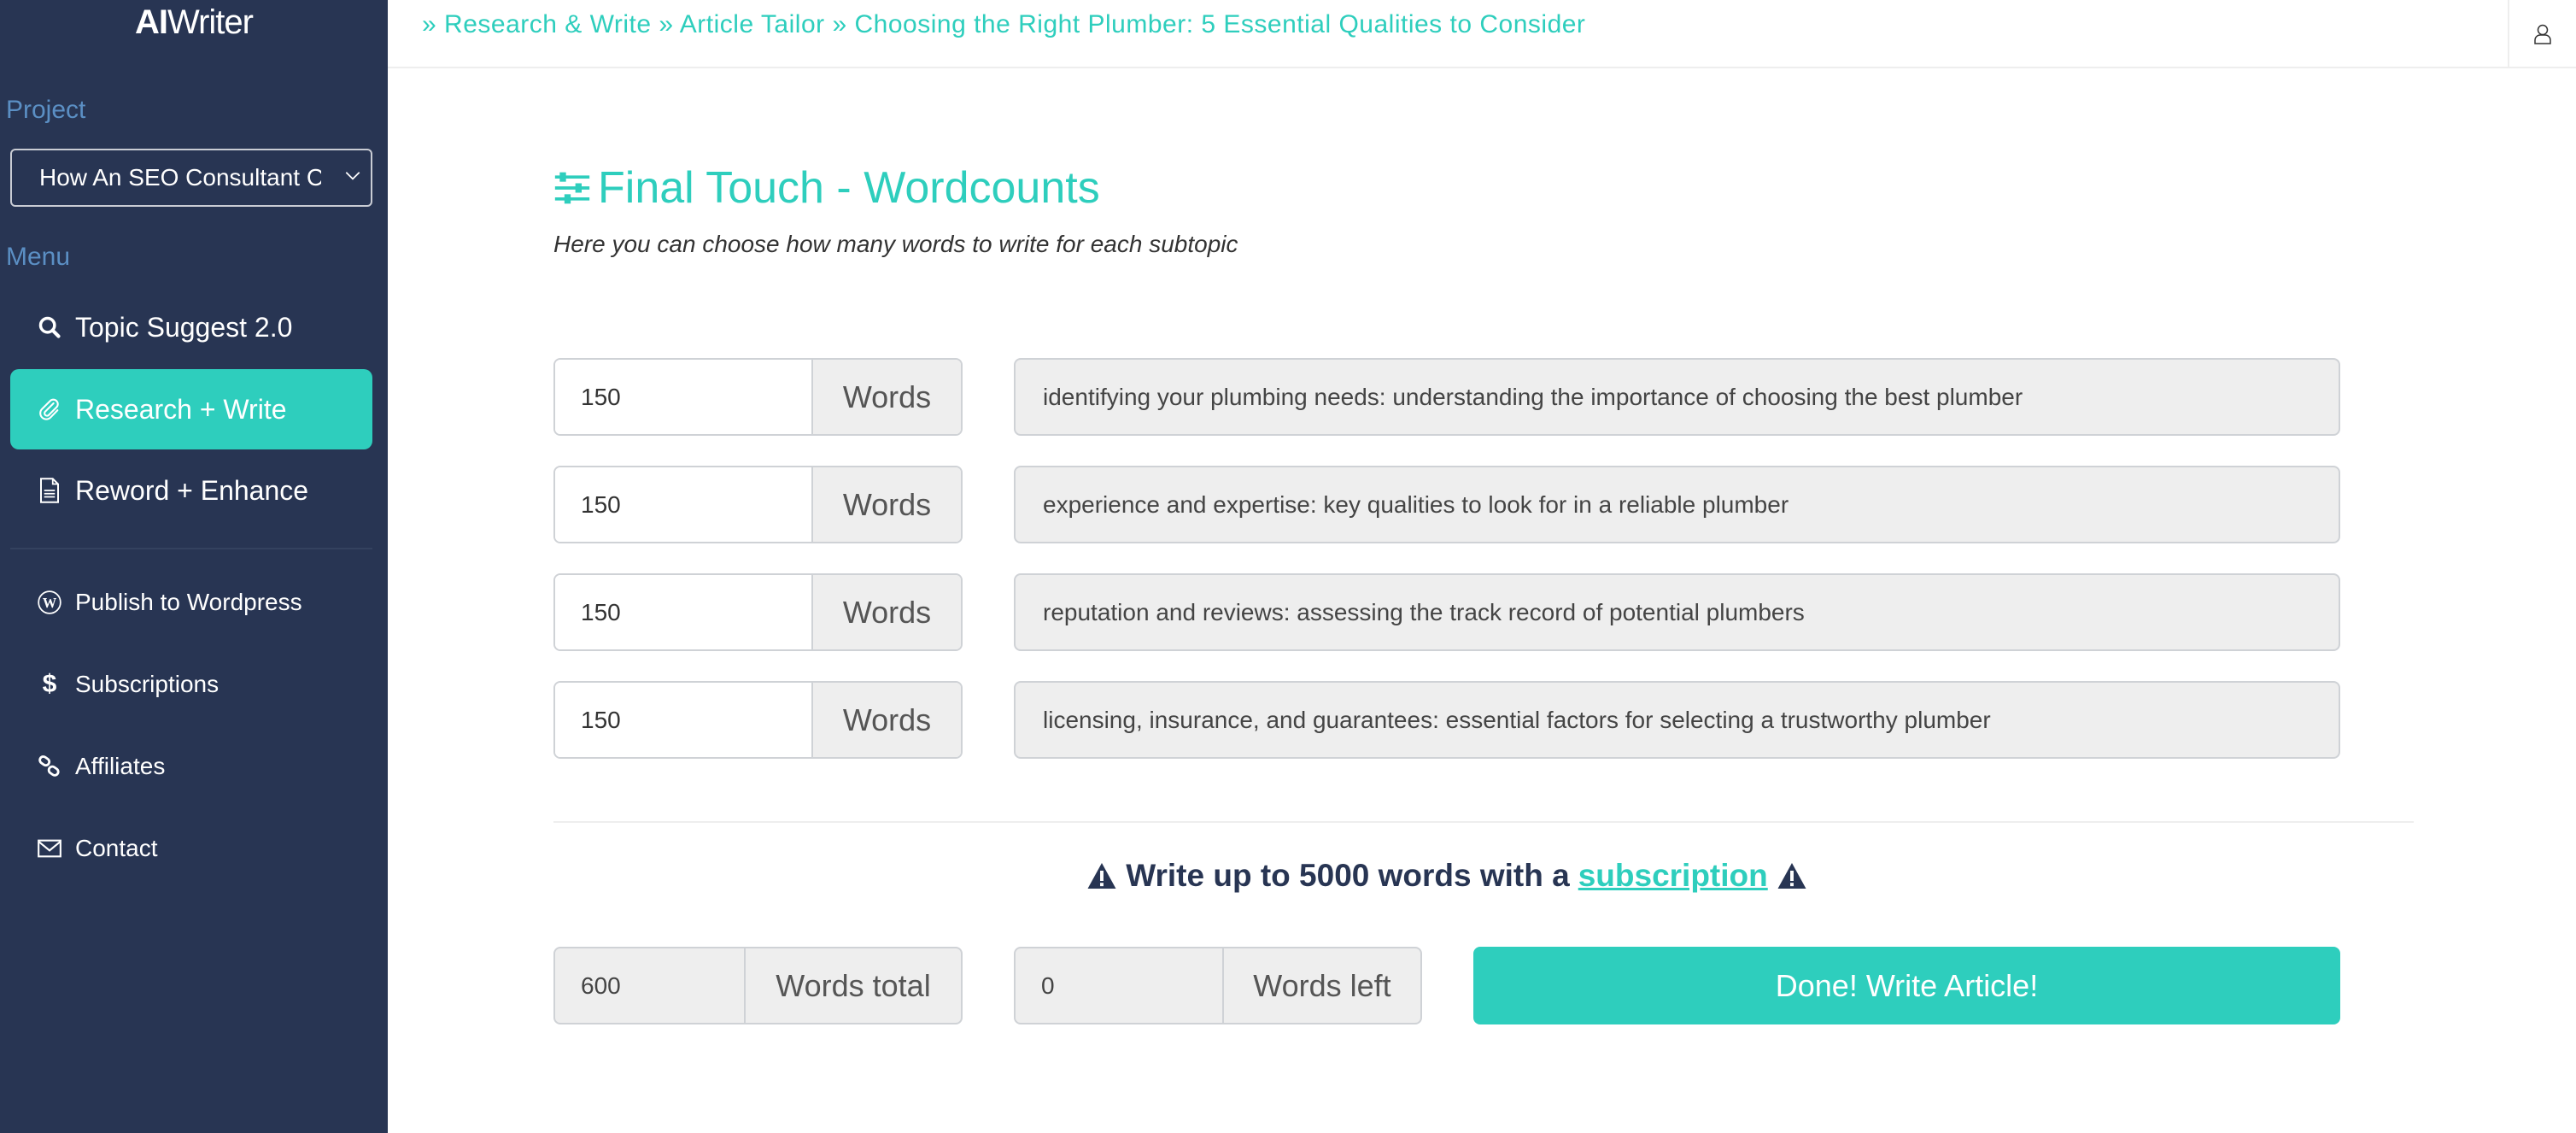 The height and width of the screenshot is (1133, 2576). I want to click on sidebar-item-publish-wordpress: W Publish to Wordpress, so click(191, 602).